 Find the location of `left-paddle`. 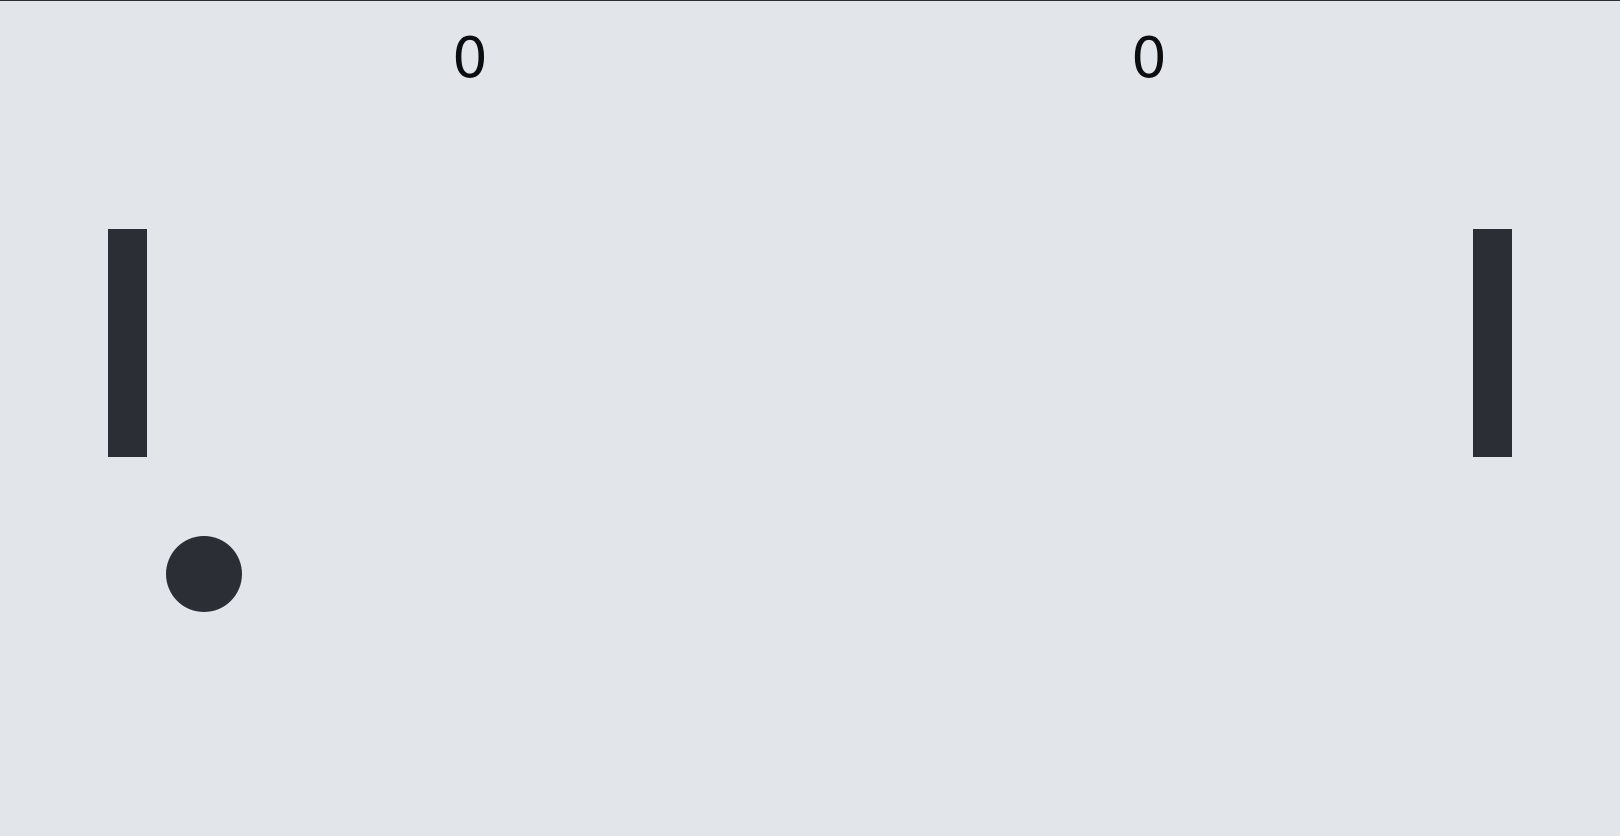

left-paddle is located at coordinates (127, 343).